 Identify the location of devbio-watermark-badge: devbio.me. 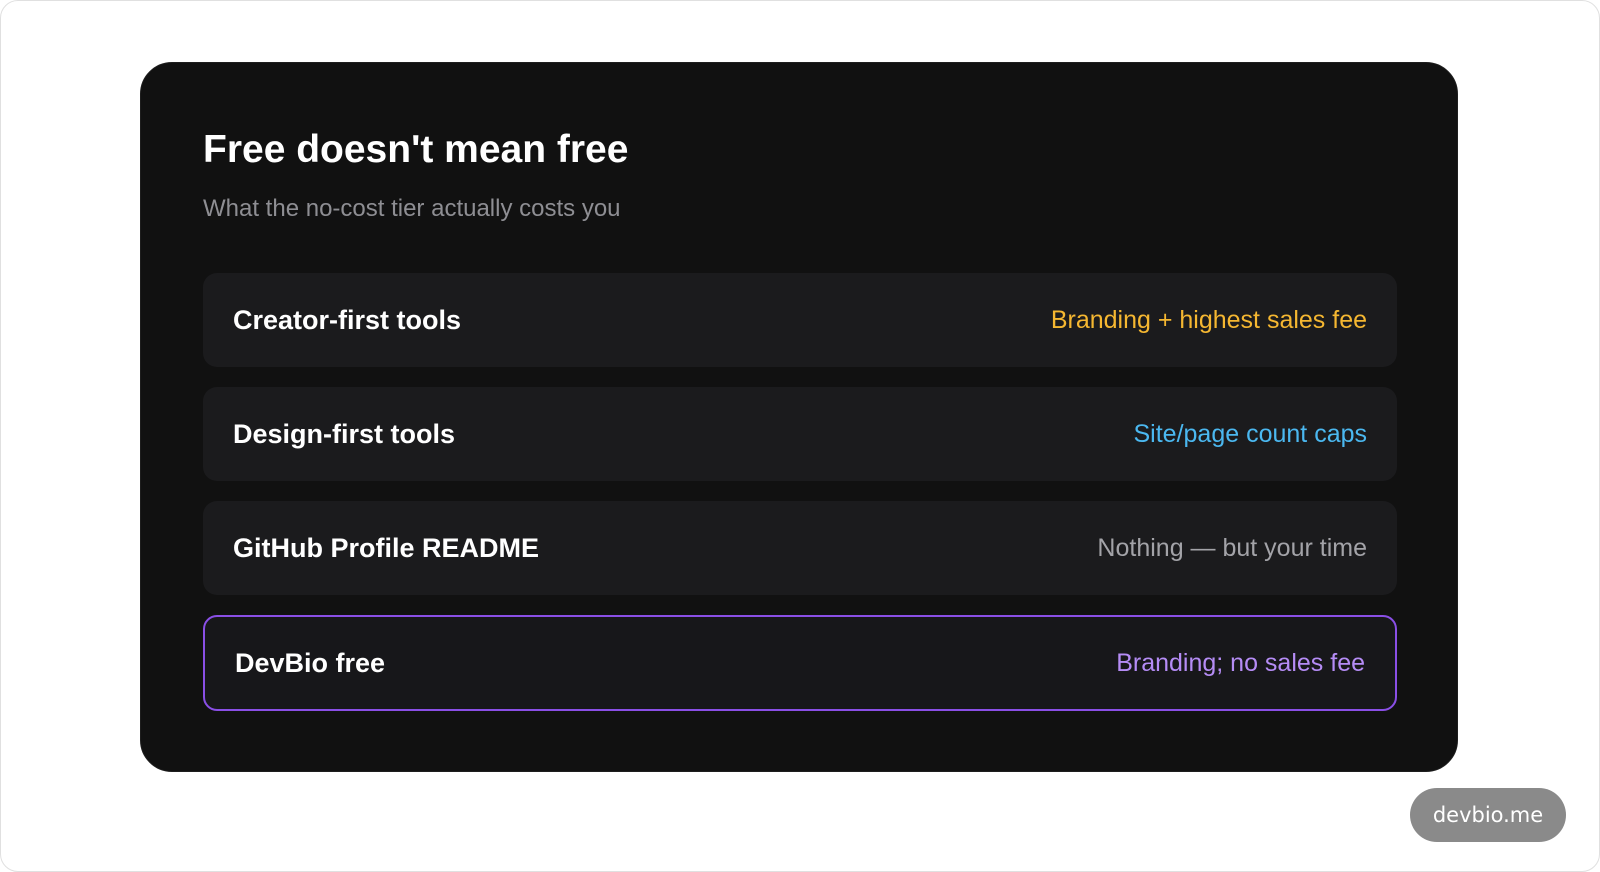
(1488, 815).